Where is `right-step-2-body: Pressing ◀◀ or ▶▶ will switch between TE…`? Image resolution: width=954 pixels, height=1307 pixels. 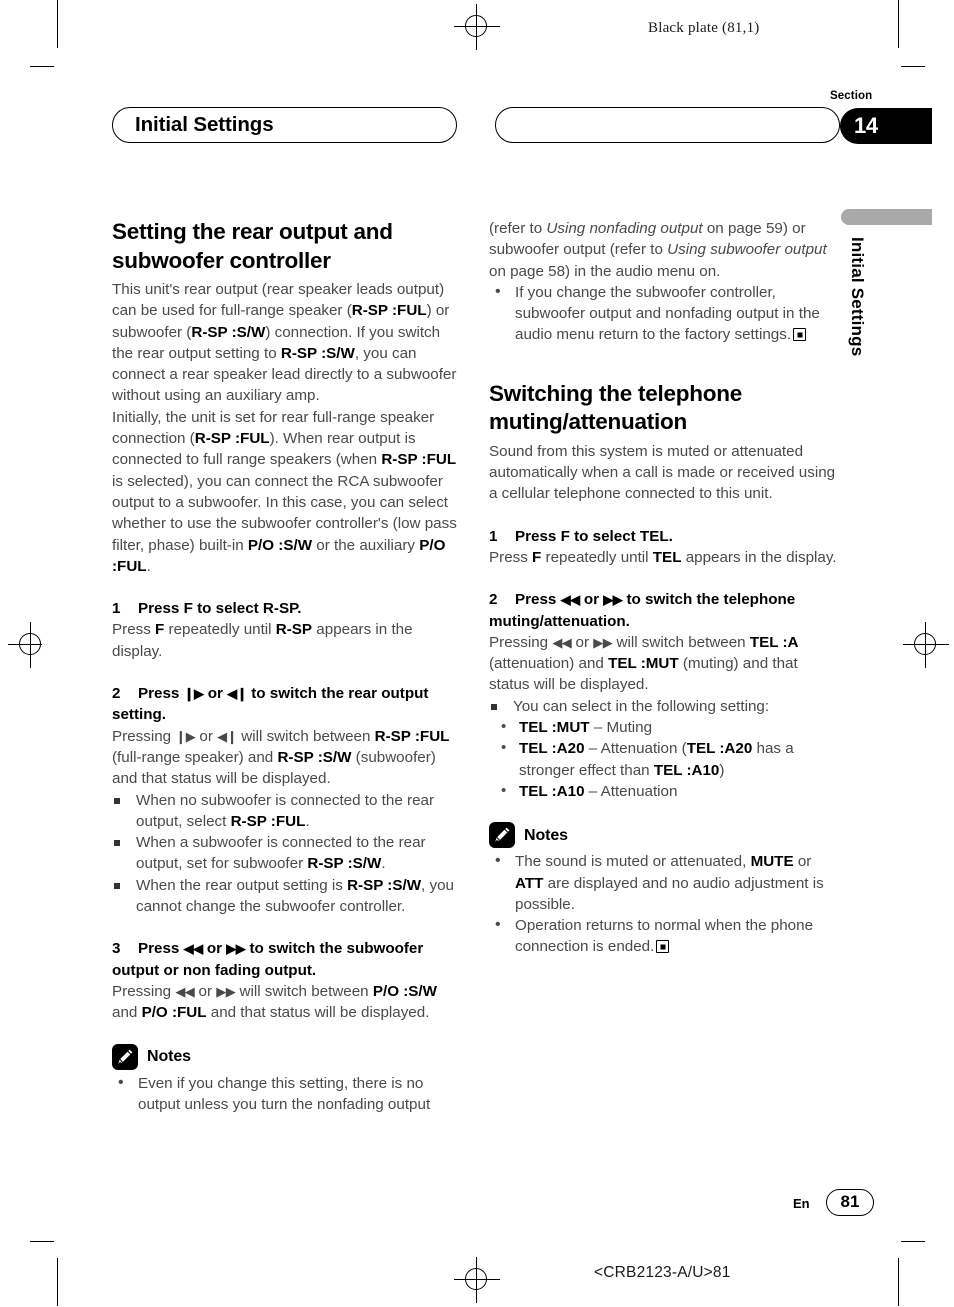 right-step-2-body: Pressing ◀◀ or ▶▶ will switch between TE… is located at coordinates (644, 663).